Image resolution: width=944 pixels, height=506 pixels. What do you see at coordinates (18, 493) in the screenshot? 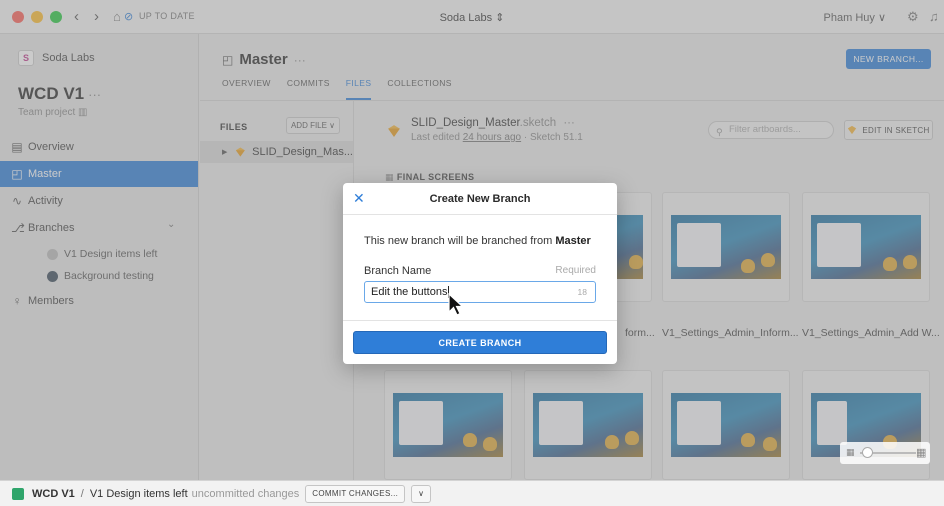
I see `project-status-icon` at bounding box center [18, 493].